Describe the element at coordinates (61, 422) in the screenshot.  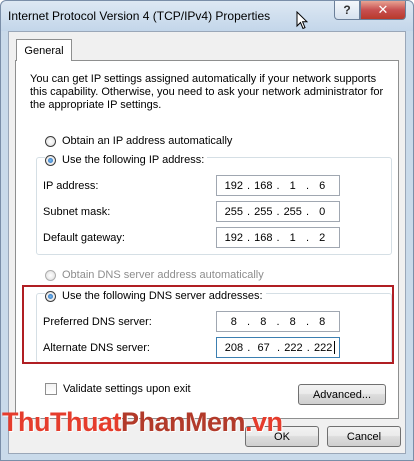
I see `watermark-part1: ThuThuat` at that location.